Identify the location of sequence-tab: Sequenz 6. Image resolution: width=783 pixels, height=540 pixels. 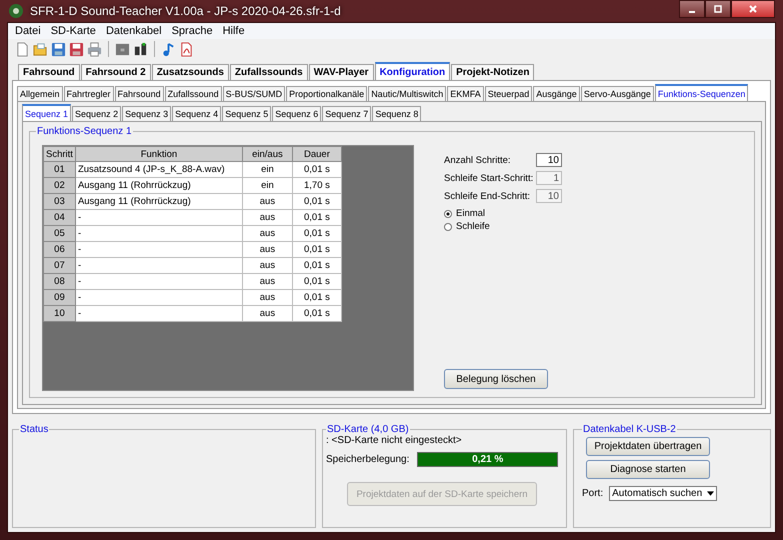
(297, 113).